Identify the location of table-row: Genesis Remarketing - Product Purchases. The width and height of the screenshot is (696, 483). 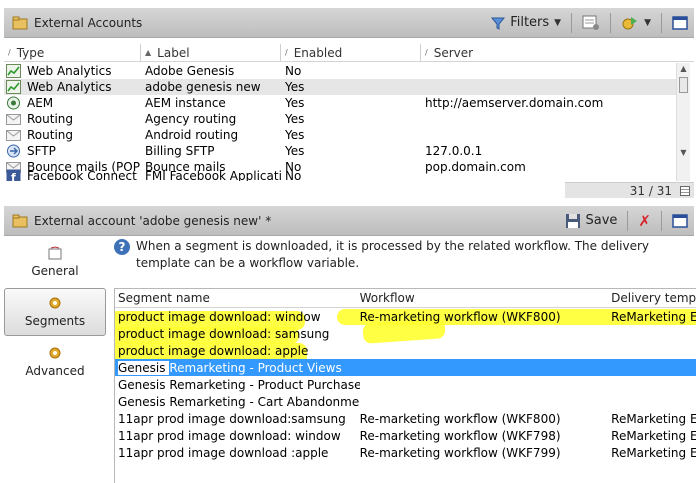
(405, 384).